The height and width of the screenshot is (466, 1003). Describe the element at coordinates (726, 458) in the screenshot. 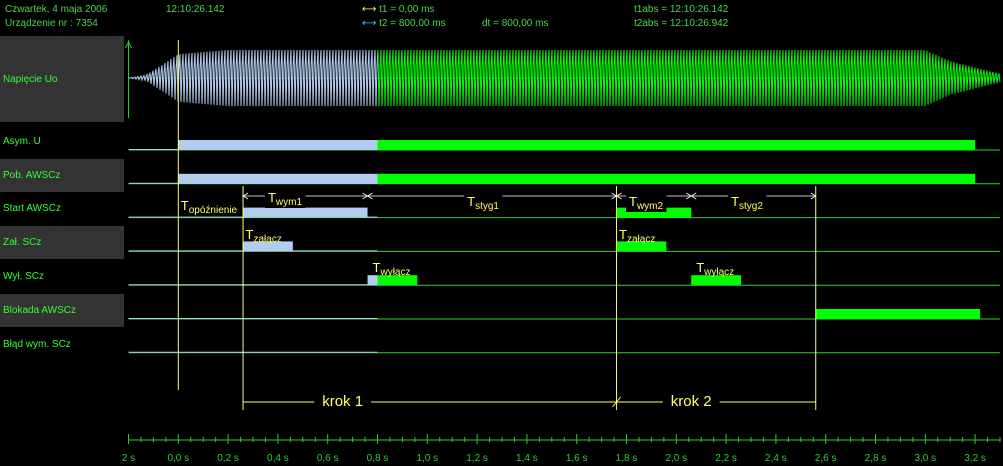

I see `time-tick-label: 2,2 s` at that location.